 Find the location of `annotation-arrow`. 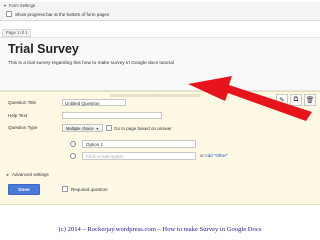

annotation-arrow is located at coordinates (250, 98).